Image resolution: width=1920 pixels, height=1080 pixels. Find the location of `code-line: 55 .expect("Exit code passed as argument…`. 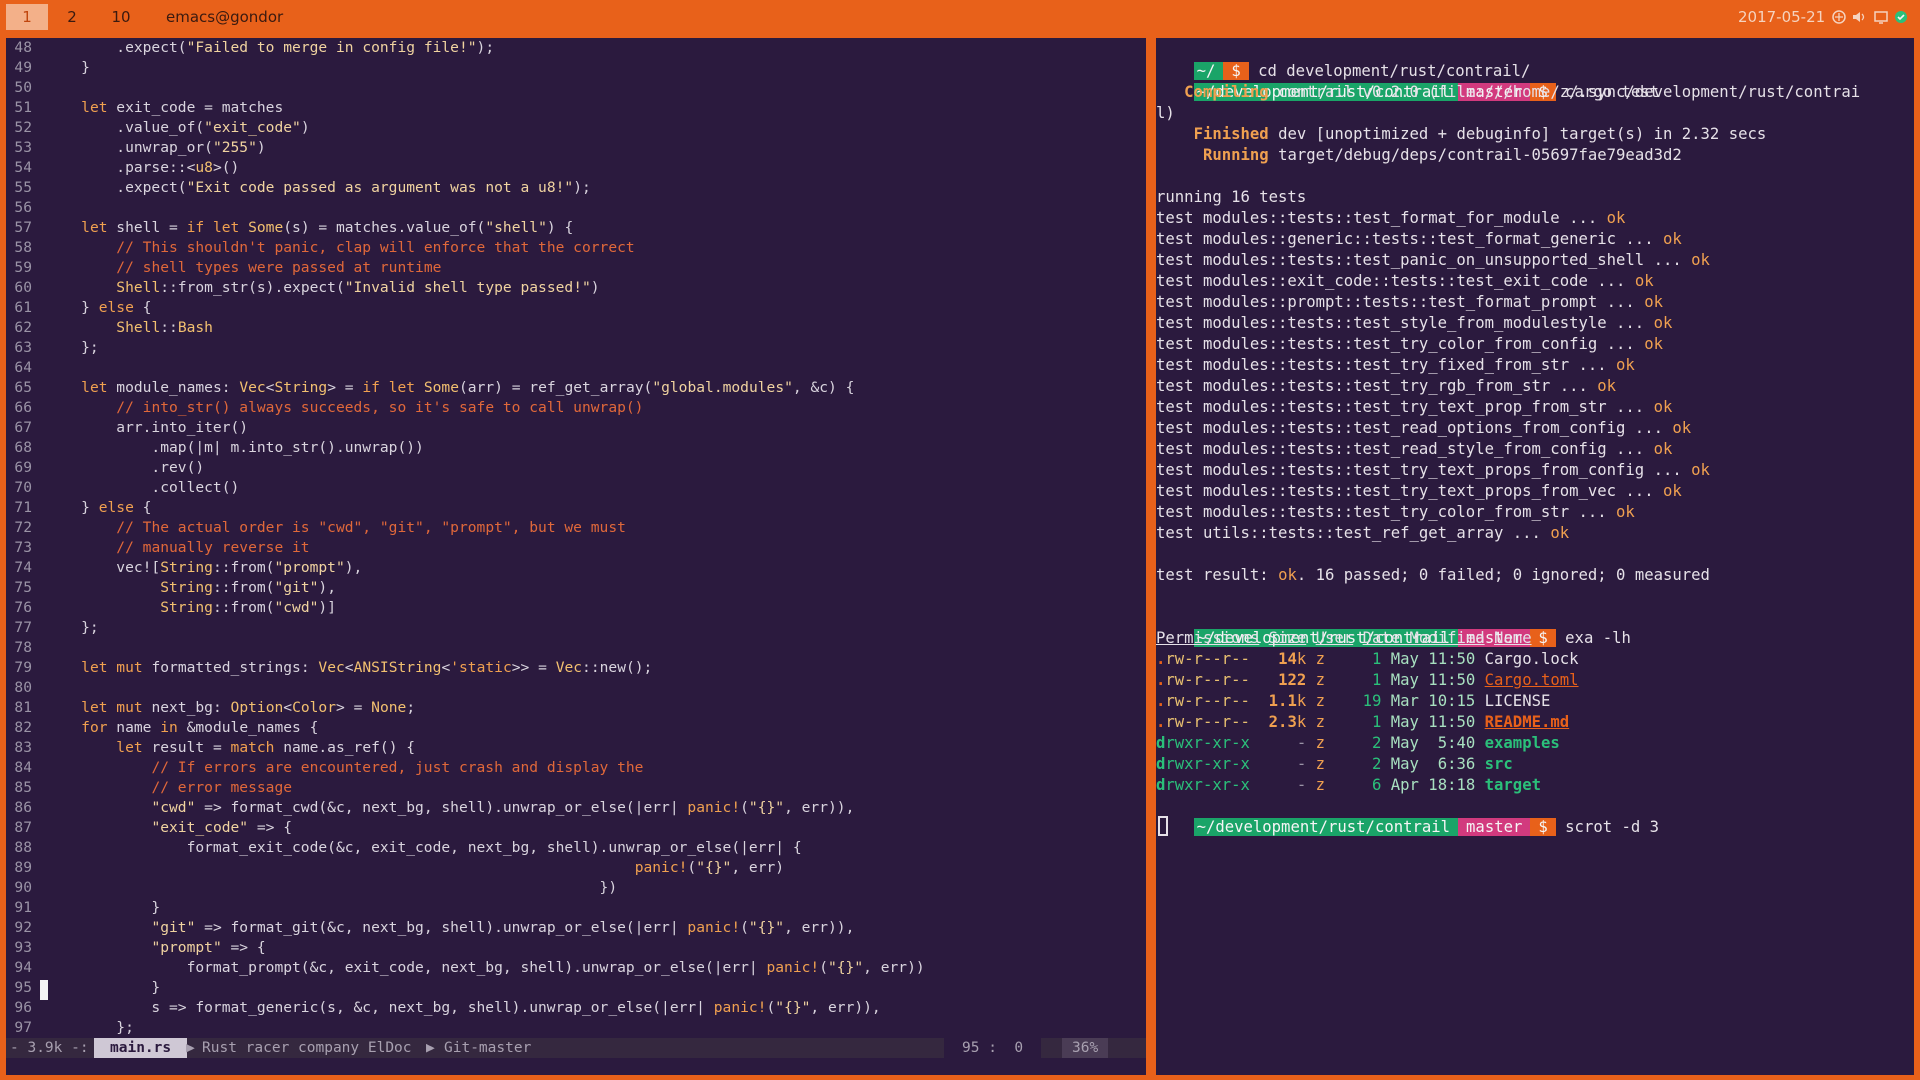

code-line: 55 .expect("Exit code passed as argument… is located at coordinates (576, 188).